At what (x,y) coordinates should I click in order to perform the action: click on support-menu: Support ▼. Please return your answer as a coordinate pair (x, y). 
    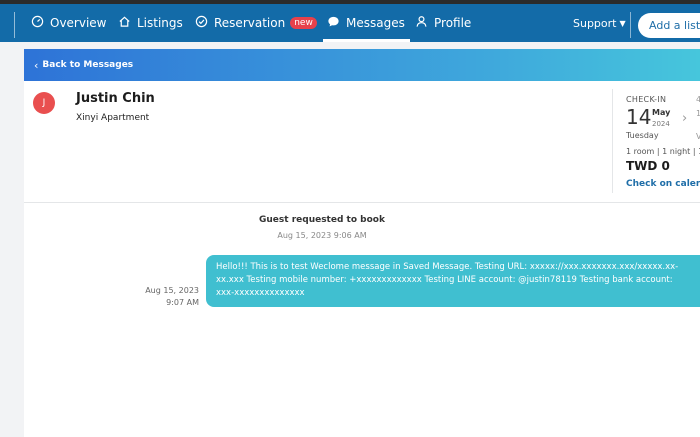
    Looking at the image, I should click on (599, 23).